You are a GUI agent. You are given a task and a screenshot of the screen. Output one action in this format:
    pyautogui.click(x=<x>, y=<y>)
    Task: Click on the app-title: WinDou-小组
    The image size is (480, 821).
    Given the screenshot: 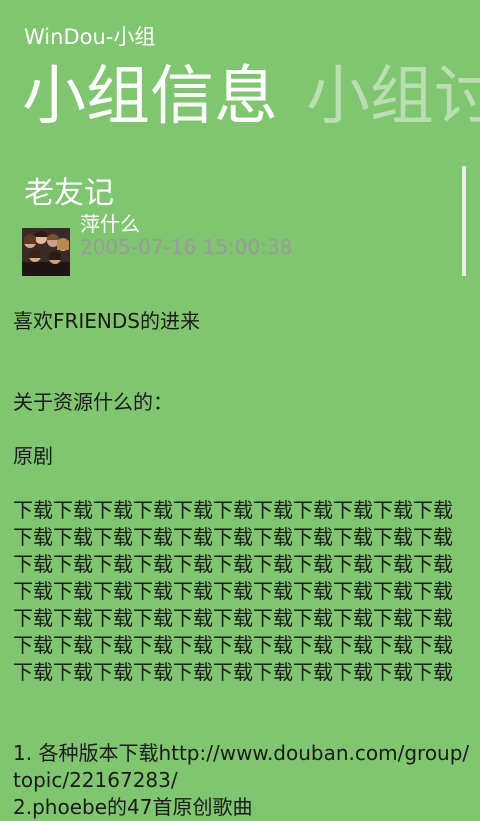 What is the action you would take?
    pyautogui.click(x=90, y=37)
    